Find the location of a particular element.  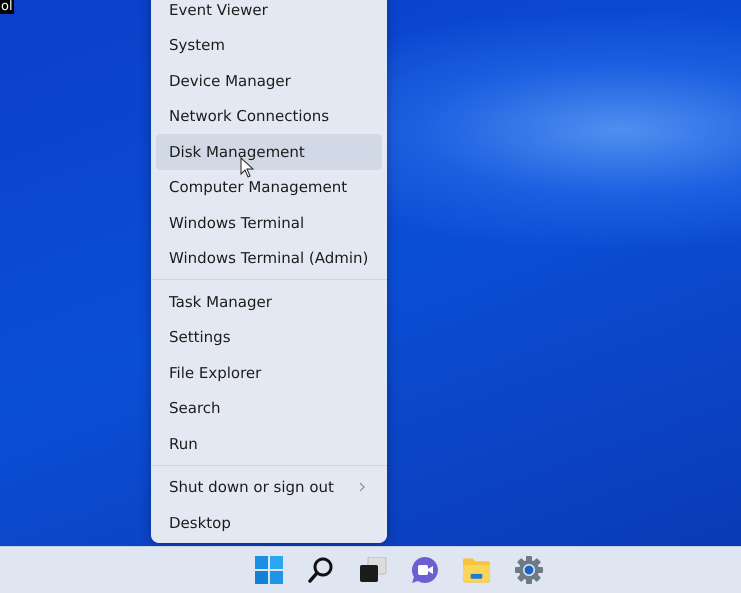

start-icon is located at coordinates (268, 570).